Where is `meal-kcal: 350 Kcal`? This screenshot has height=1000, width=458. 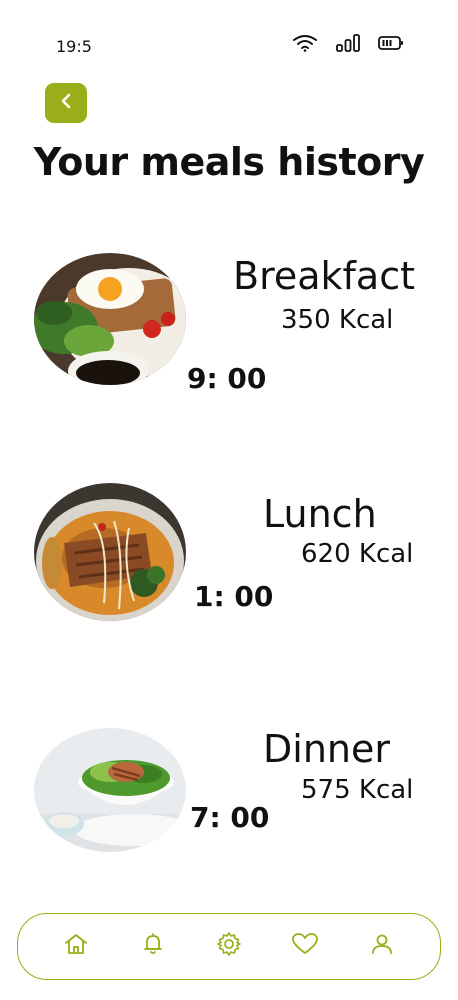 meal-kcal: 350 Kcal is located at coordinates (337, 320).